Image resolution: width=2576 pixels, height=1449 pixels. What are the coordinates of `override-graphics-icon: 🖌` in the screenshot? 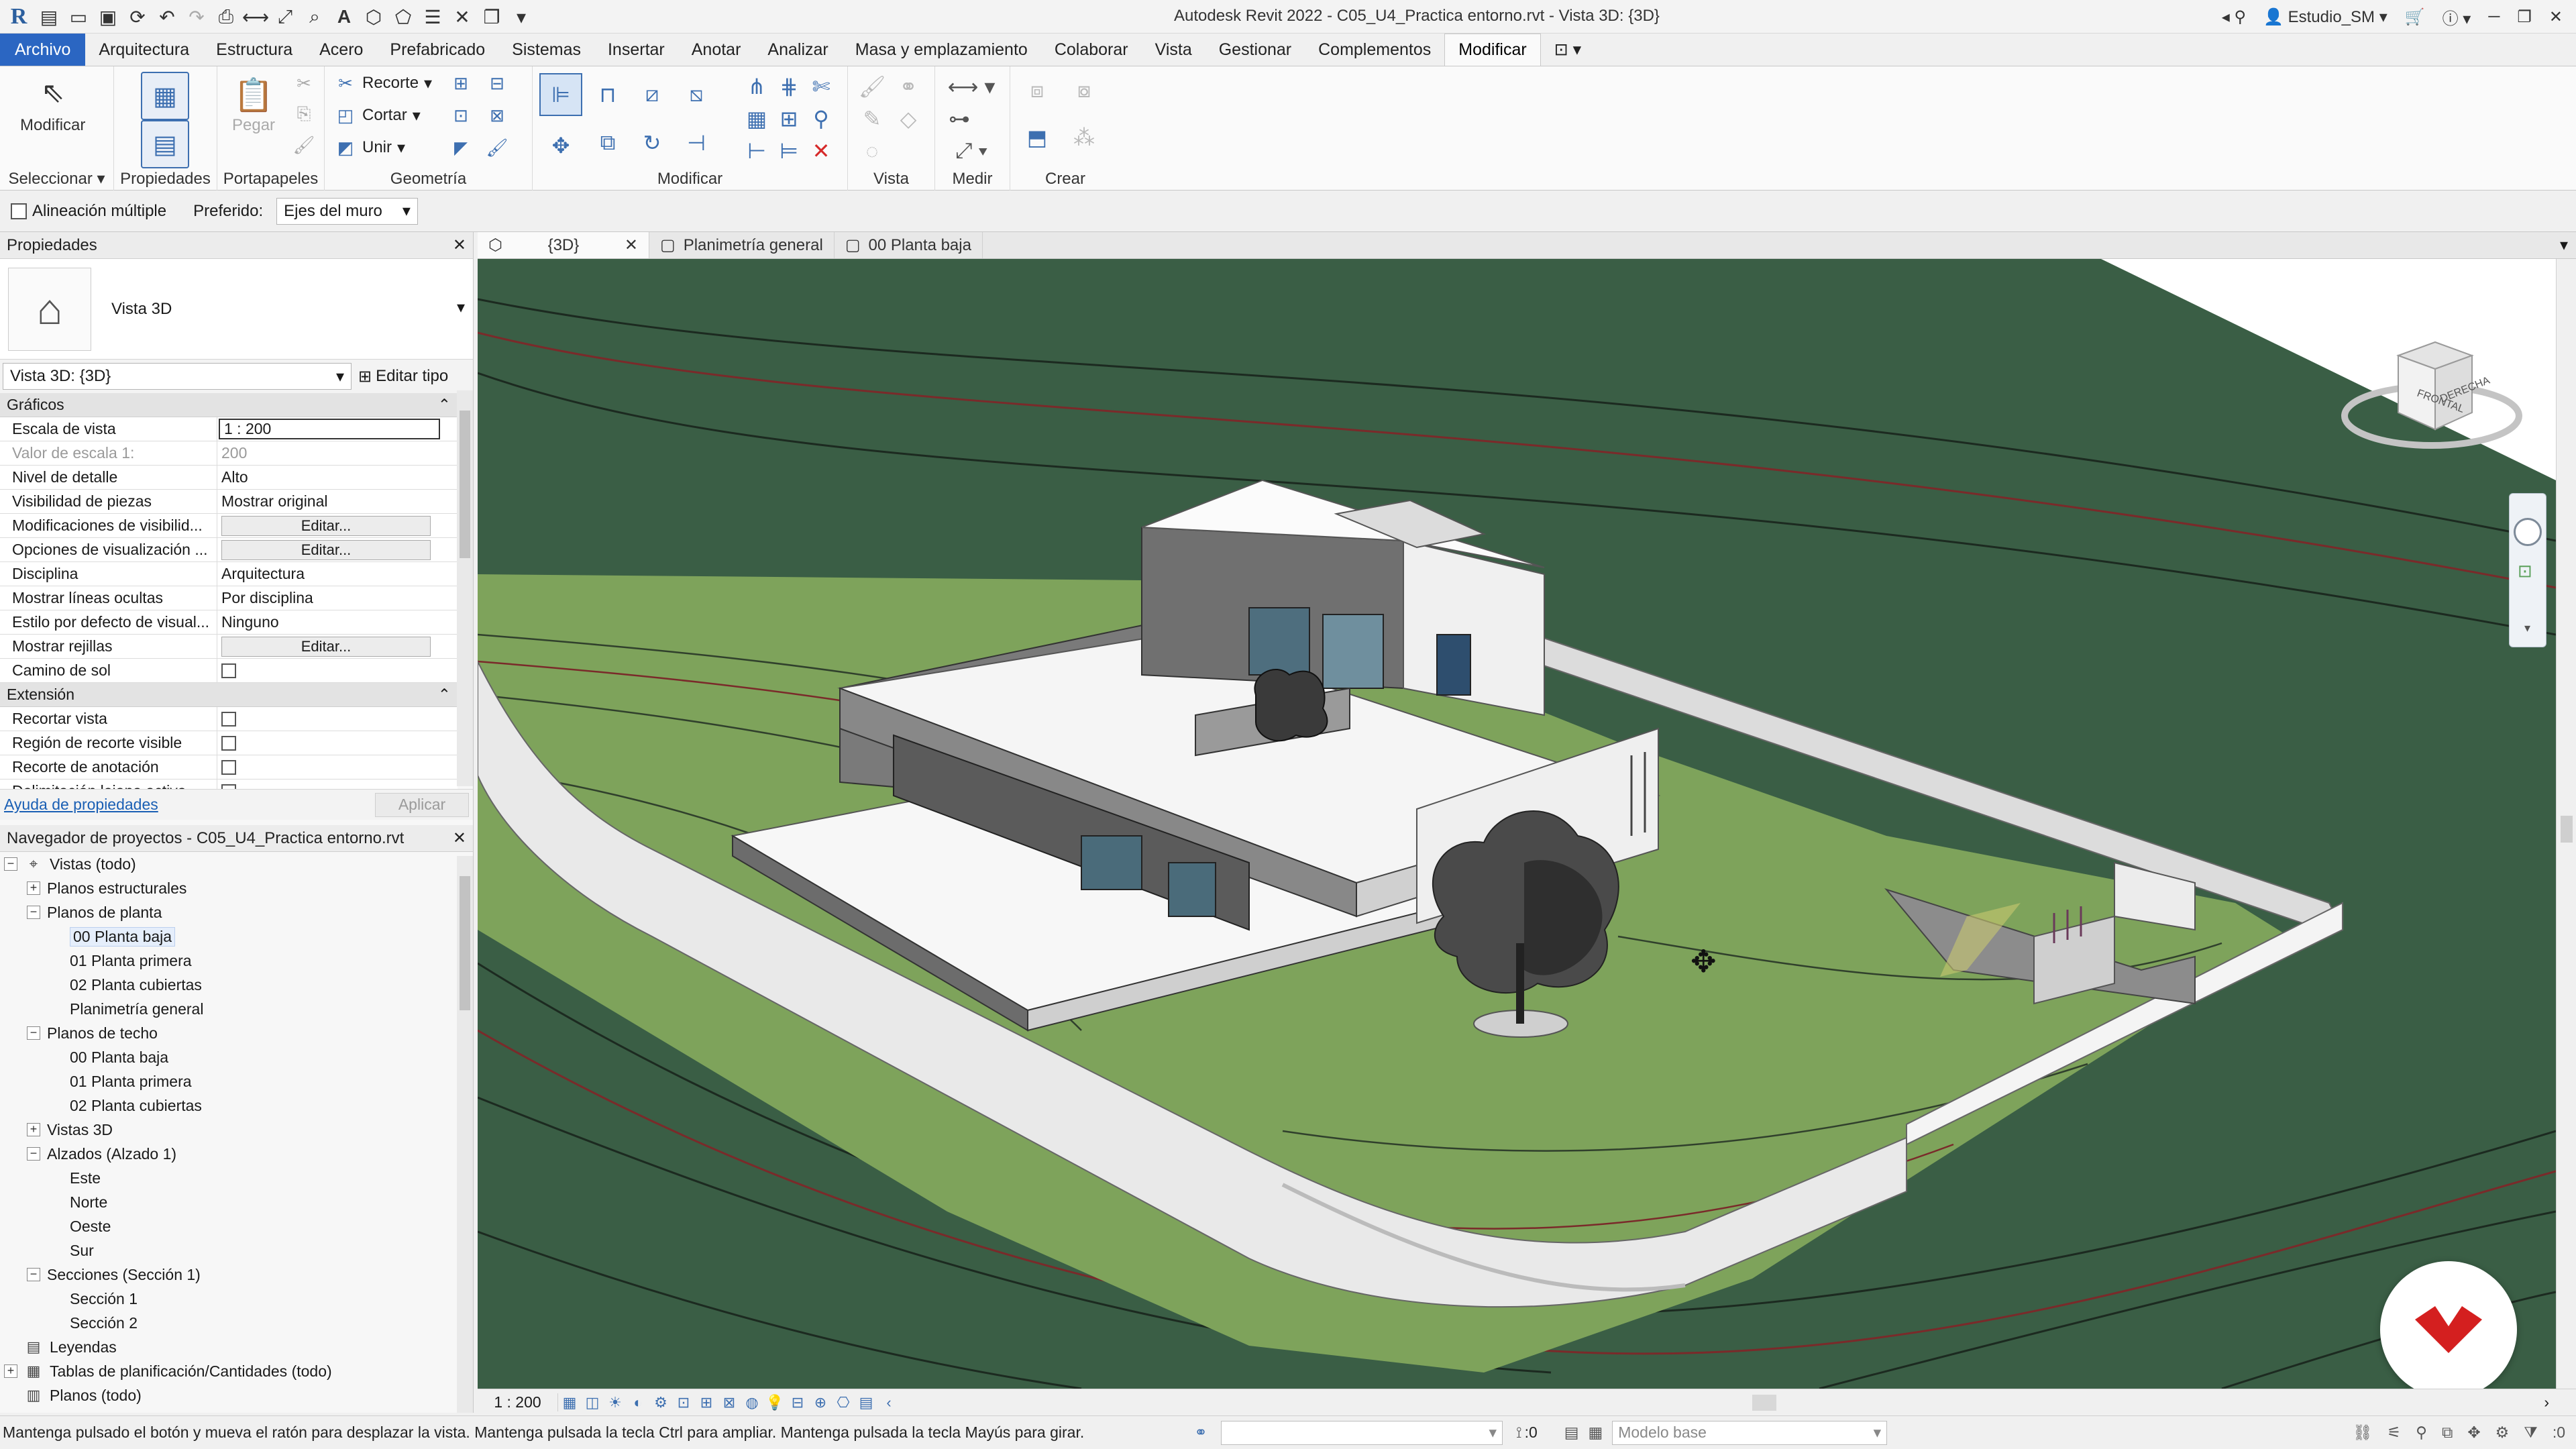 It's located at (872, 86).